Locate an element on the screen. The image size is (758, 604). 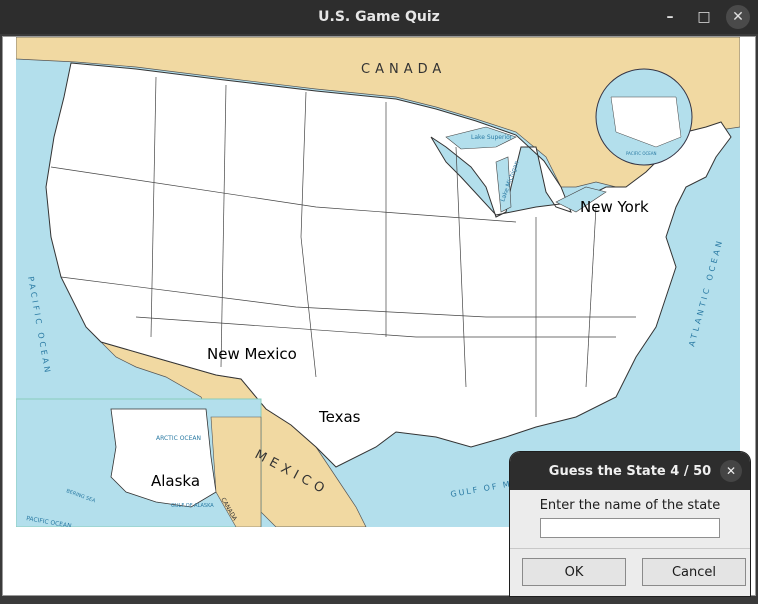
maximize-button: □ is located at coordinates (704, 17).